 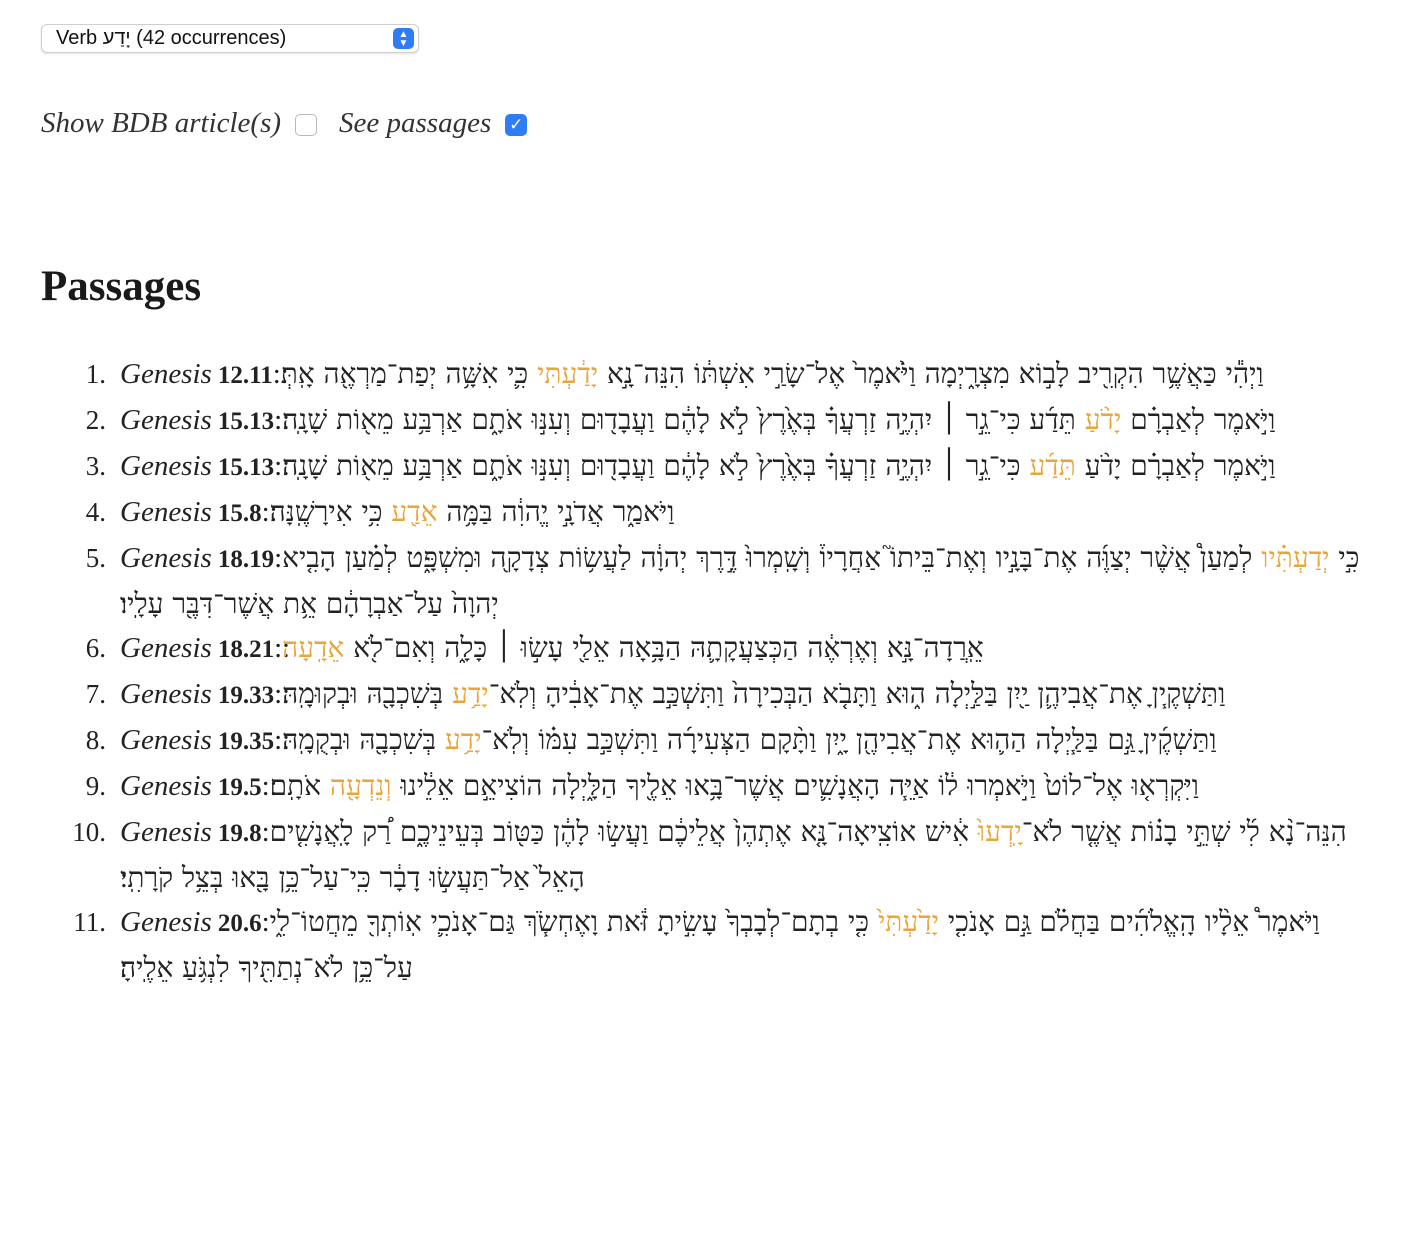 I want to click on verse-text-before: וַיֹּ֣אמֶר לְאַבְרָ֗ם, so click(x=1198, y=419).